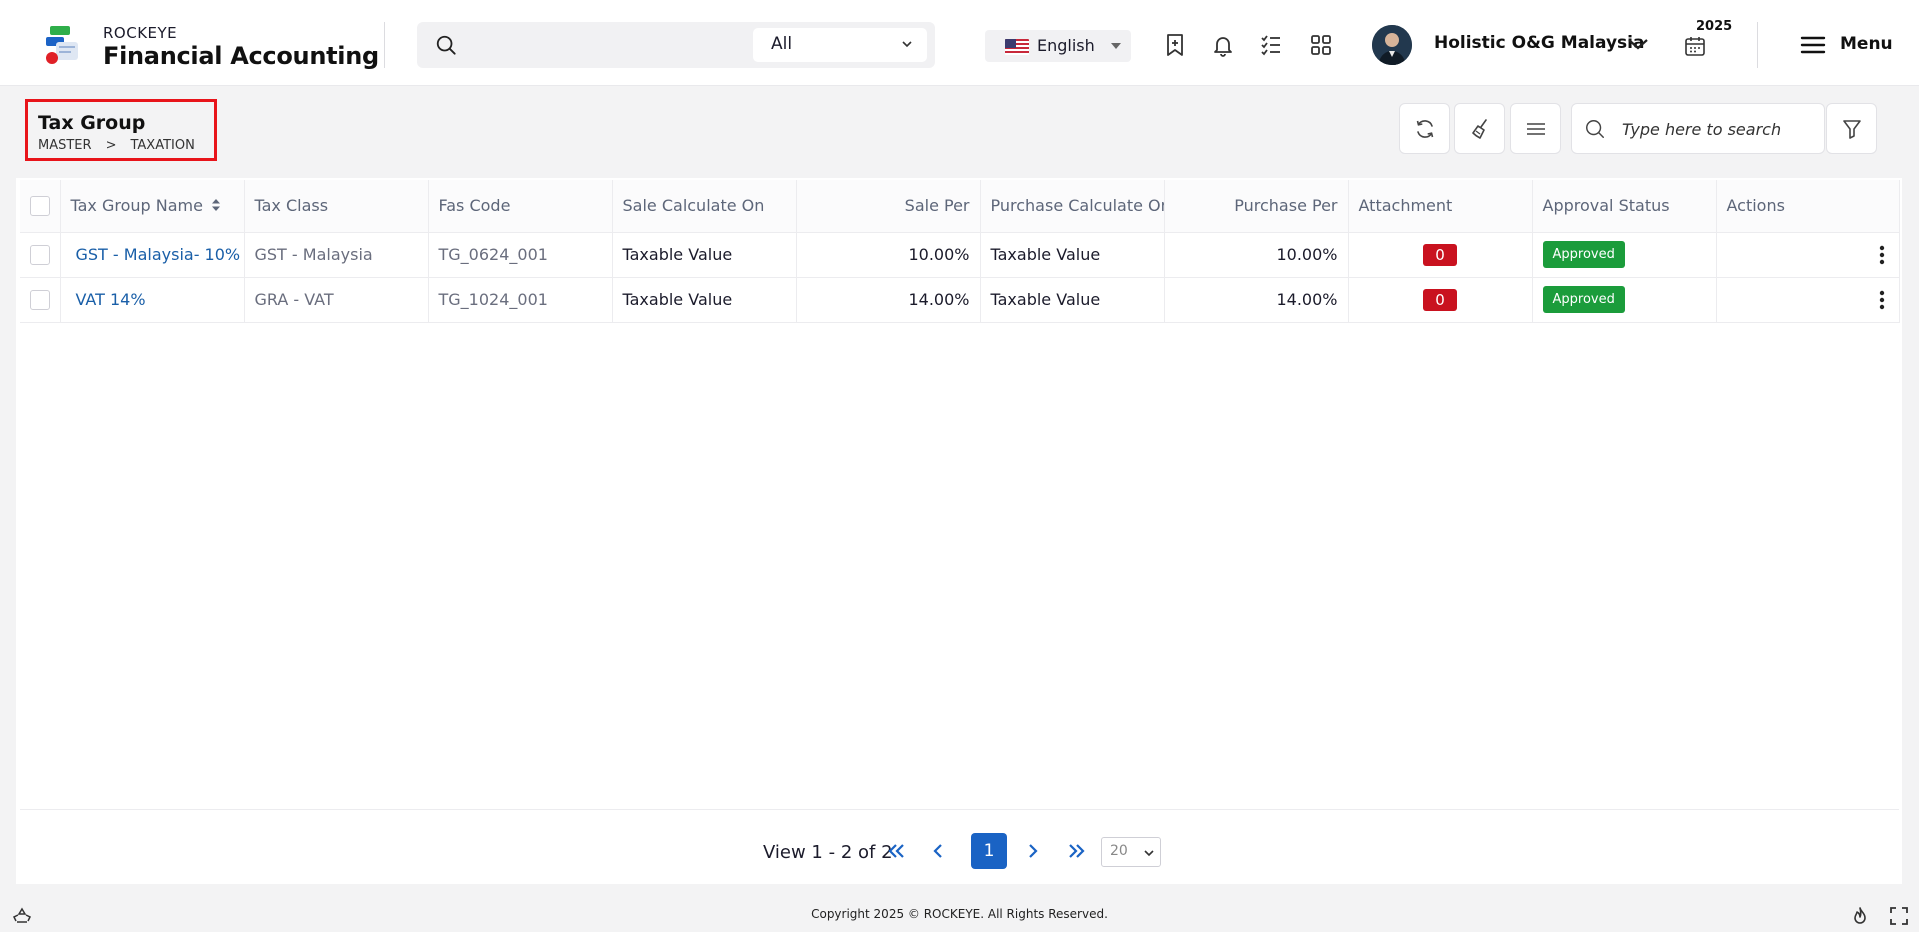 The image size is (1919, 932). I want to click on company-name: Holistic O&G Malaysia, so click(1539, 43).